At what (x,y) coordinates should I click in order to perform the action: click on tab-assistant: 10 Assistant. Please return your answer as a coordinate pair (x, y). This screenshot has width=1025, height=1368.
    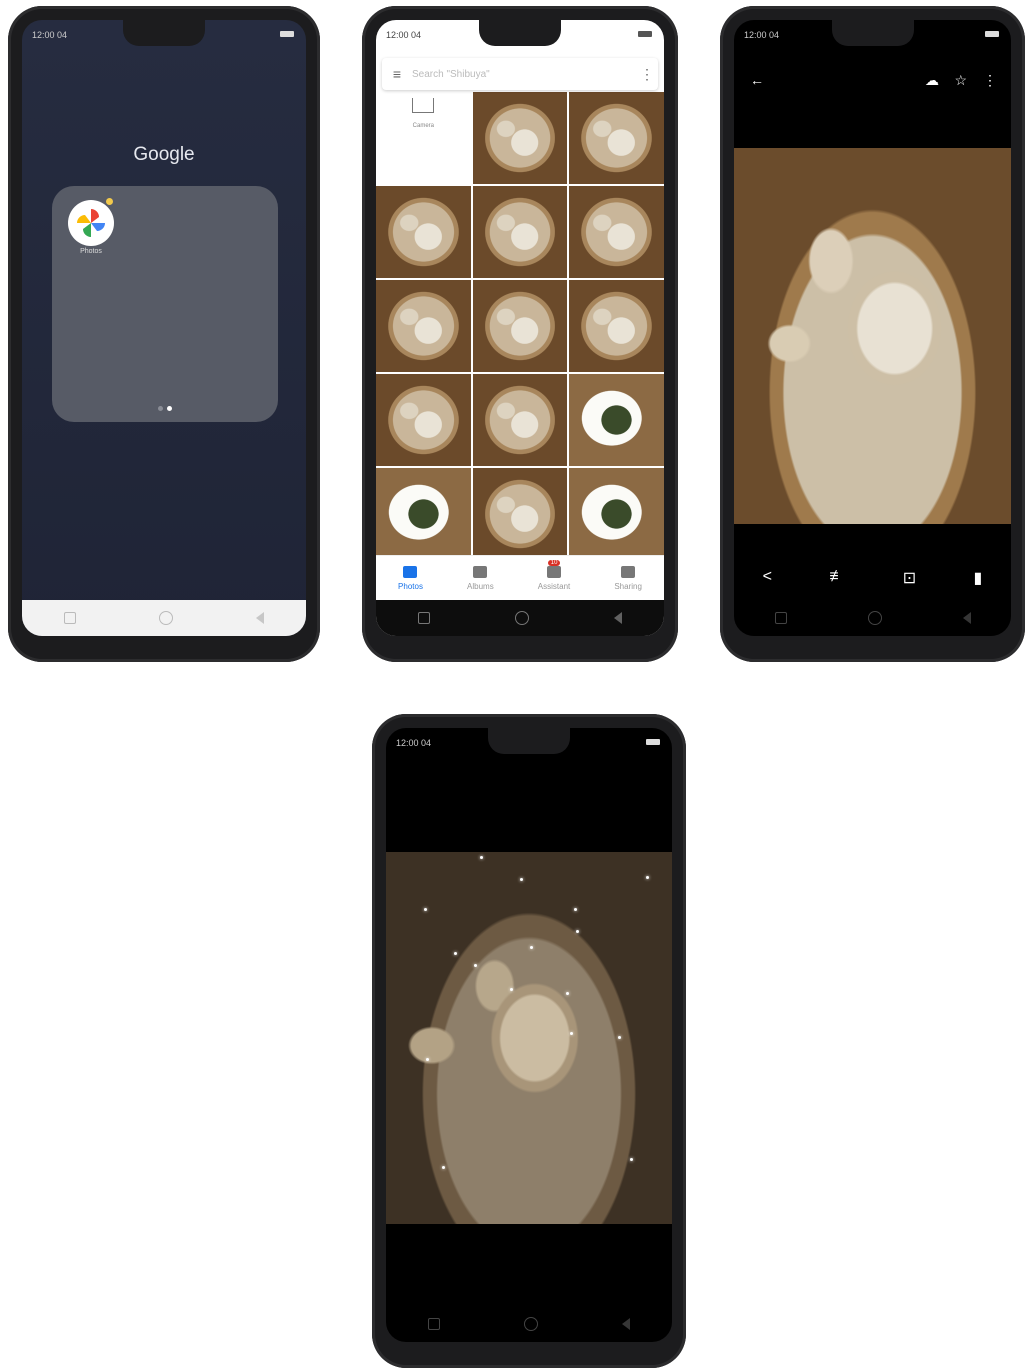
    Looking at the image, I should click on (554, 575).